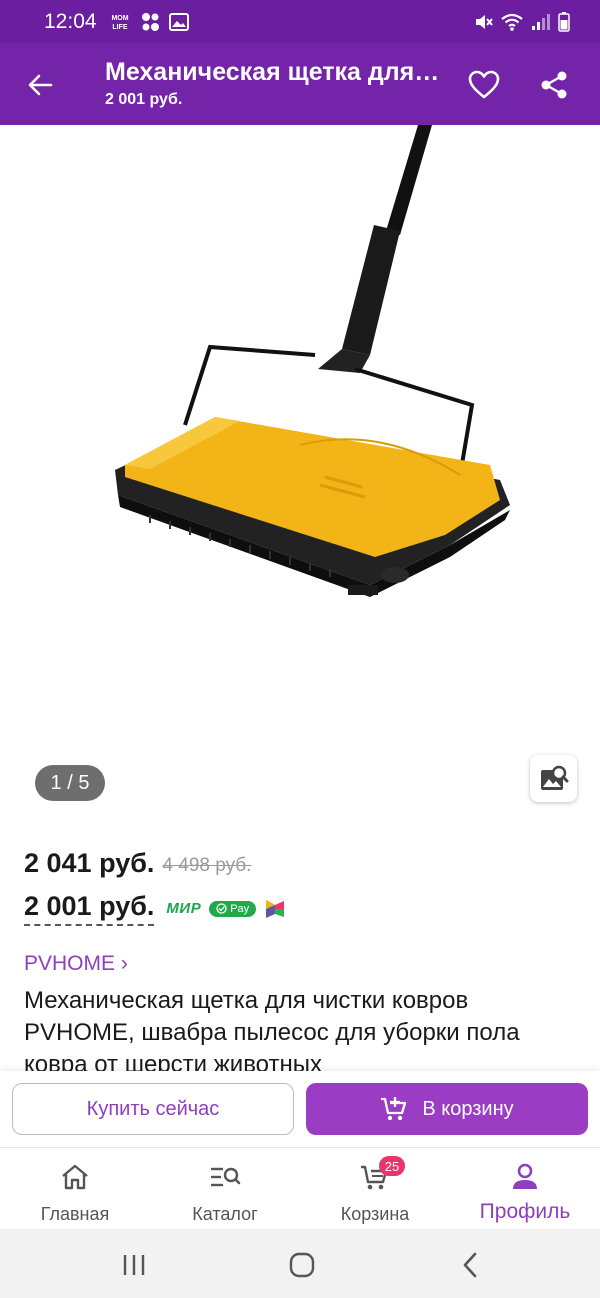  I want to click on favorite-button, so click(484, 85).